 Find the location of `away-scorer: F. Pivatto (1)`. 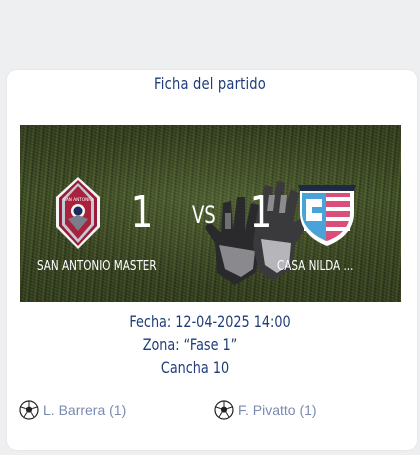

away-scorer: F. Pivatto (1) is located at coordinates (265, 410).